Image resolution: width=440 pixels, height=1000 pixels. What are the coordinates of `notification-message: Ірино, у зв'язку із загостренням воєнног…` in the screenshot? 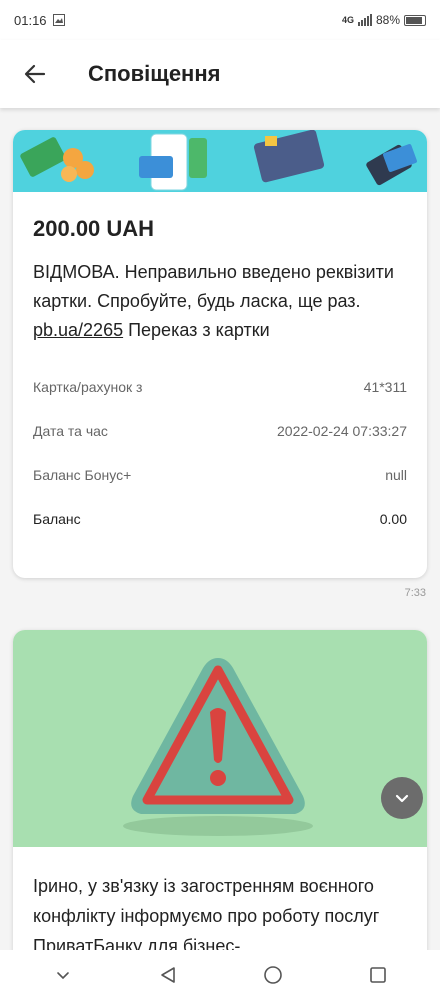 It's located at (206, 916).